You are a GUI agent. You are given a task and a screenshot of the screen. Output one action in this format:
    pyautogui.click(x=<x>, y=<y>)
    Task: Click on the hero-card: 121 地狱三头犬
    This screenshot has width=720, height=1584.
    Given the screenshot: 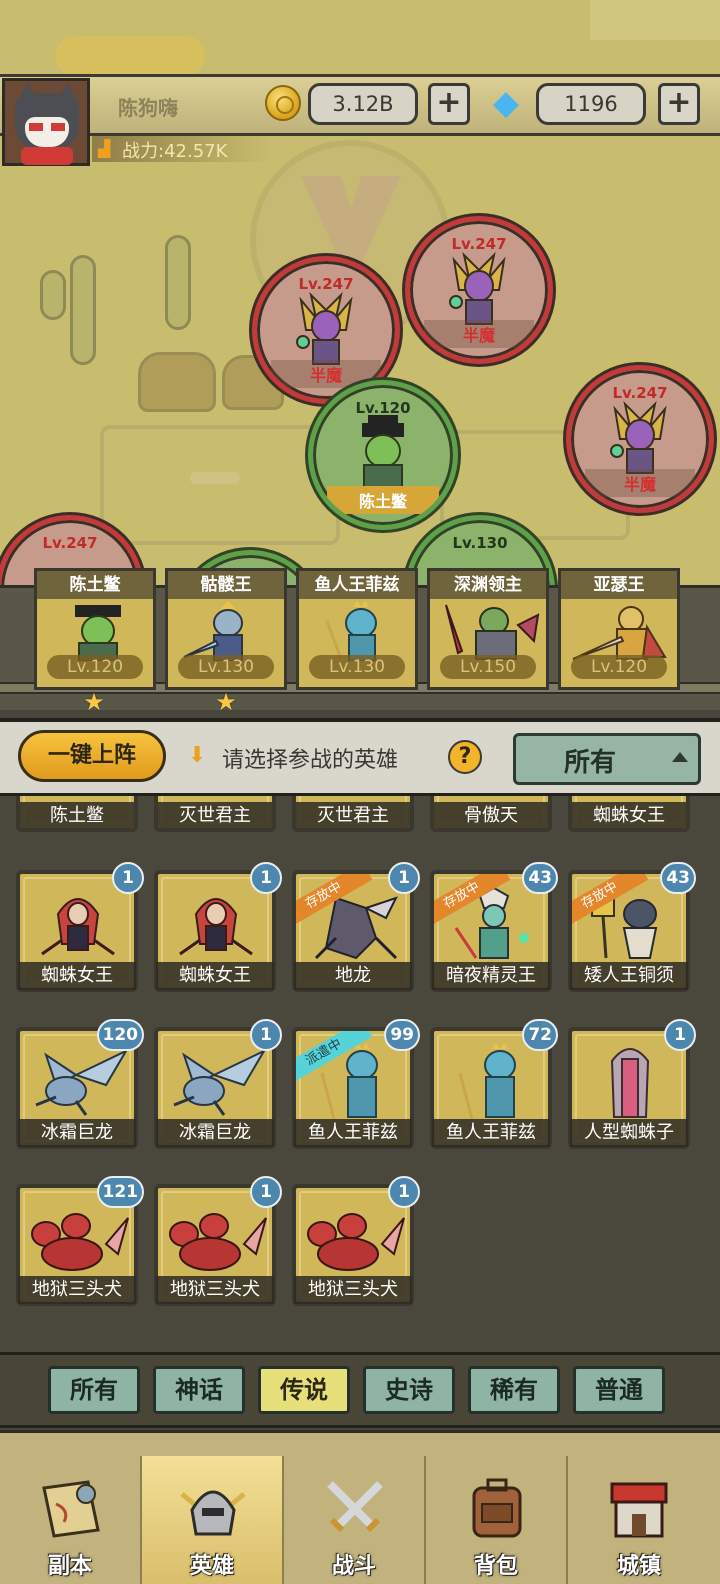 What is the action you would take?
    pyautogui.click(x=80, y=1241)
    